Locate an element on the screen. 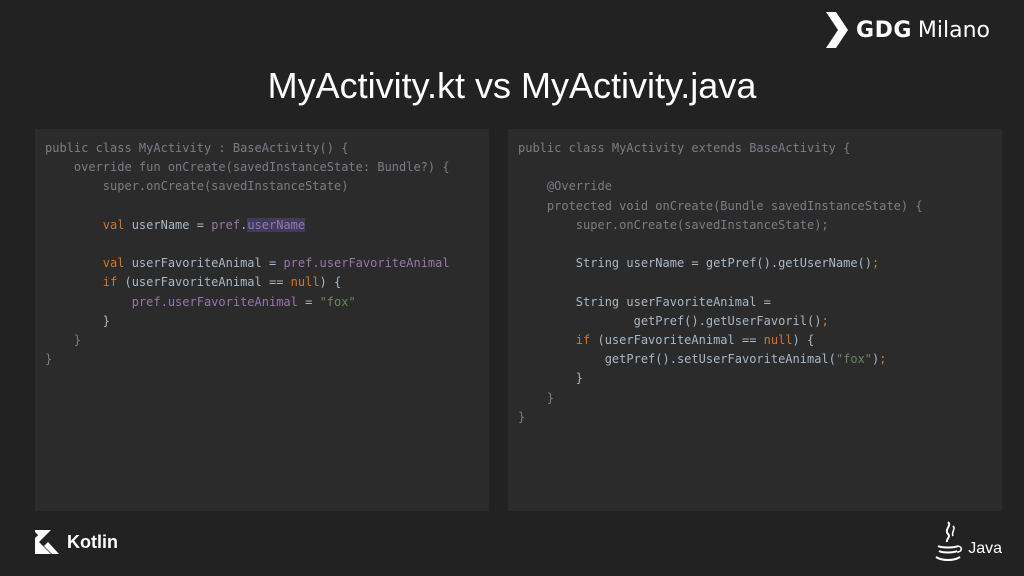 This screenshot has width=1024, height=576. kotlin-code-line: if (userFavoriteAnimal == null) { is located at coordinates (222, 282).